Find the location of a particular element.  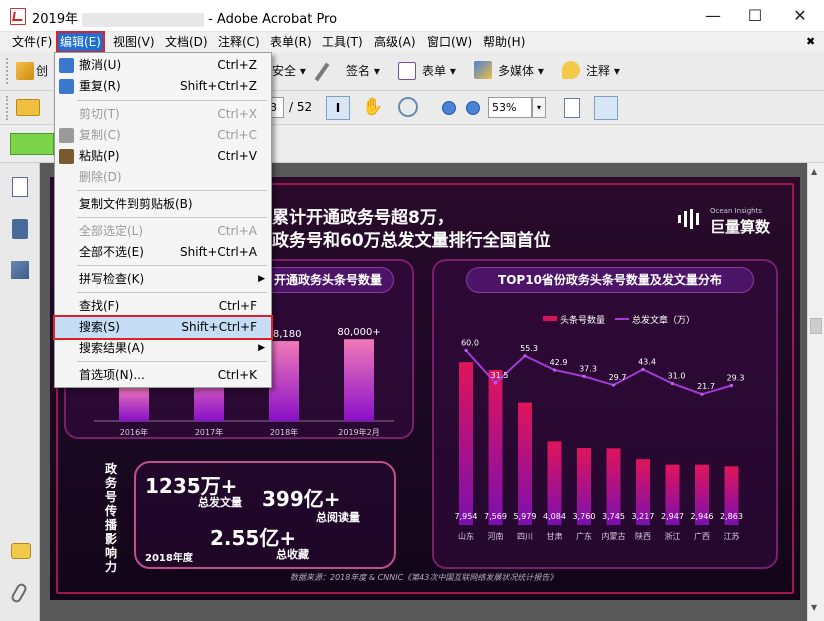

select-tool-icon: I is located at coordinates (338, 108).